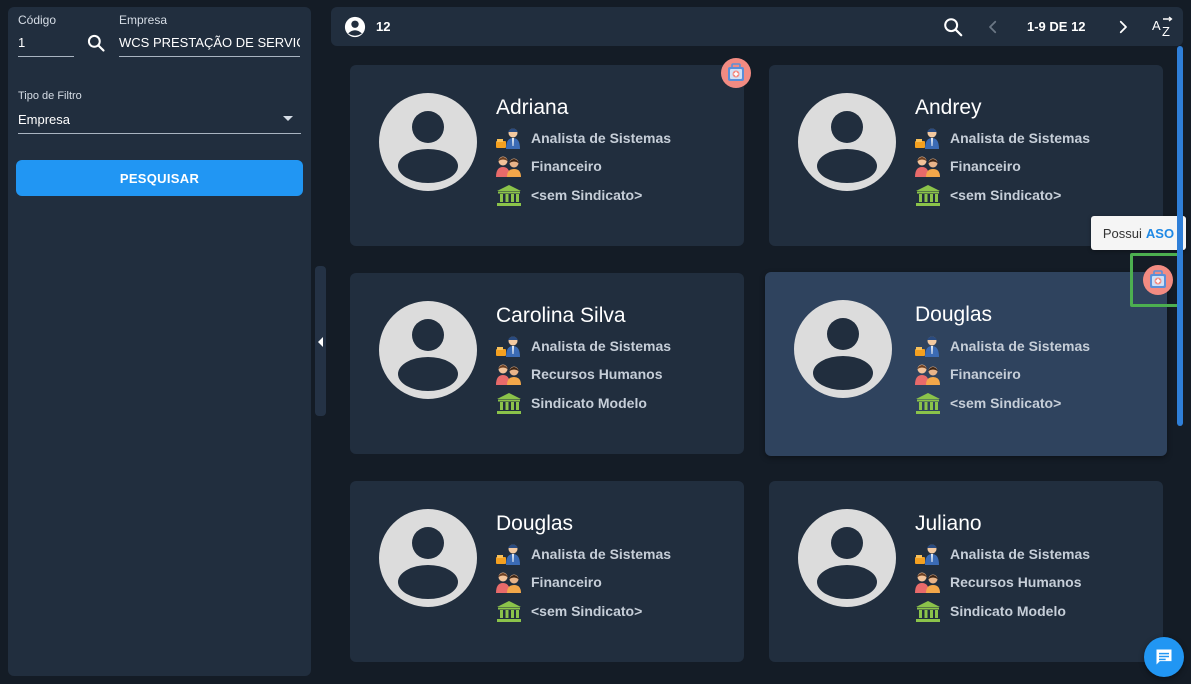 This screenshot has width=1191, height=684. Describe the element at coordinates (1166, 31) in the screenshot. I see `svg-text: Z` at that location.